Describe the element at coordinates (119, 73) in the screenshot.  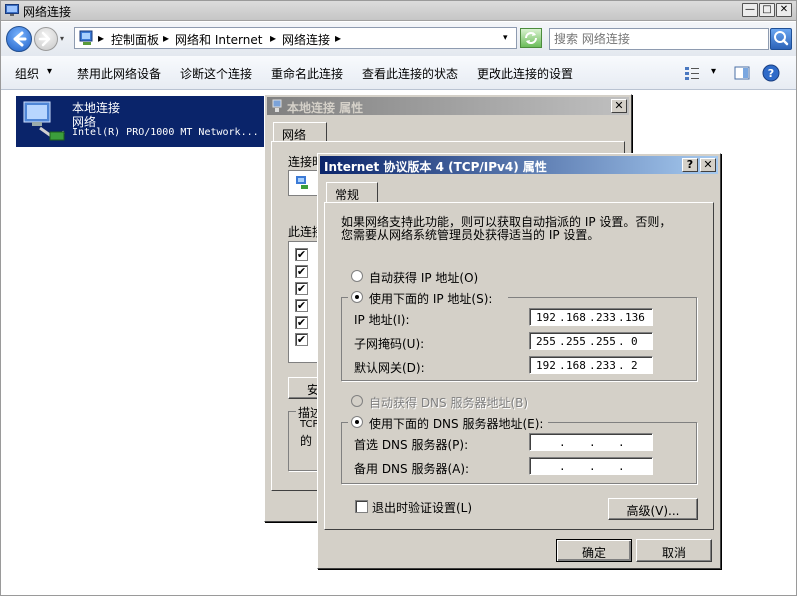
I see `disable-device-command: 禁用此网络设备` at that location.